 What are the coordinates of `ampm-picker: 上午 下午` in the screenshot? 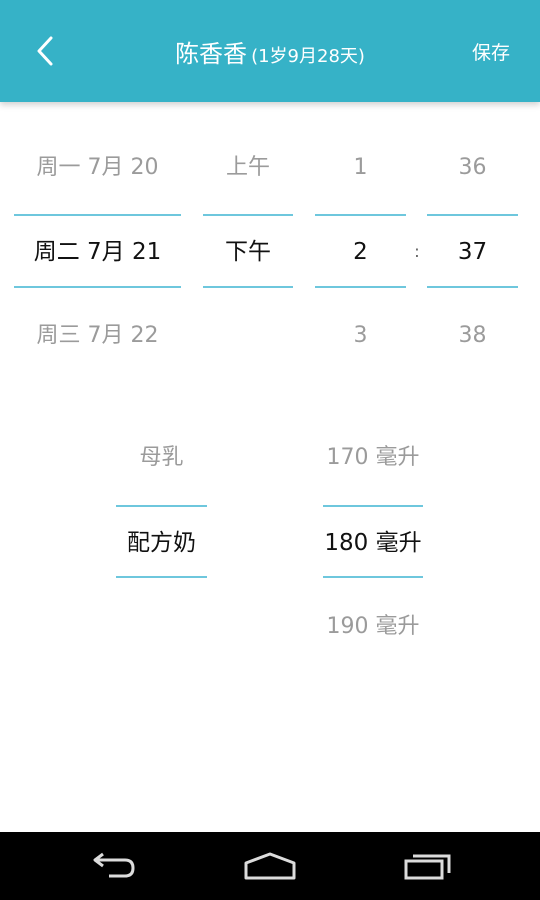 It's located at (248, 253).